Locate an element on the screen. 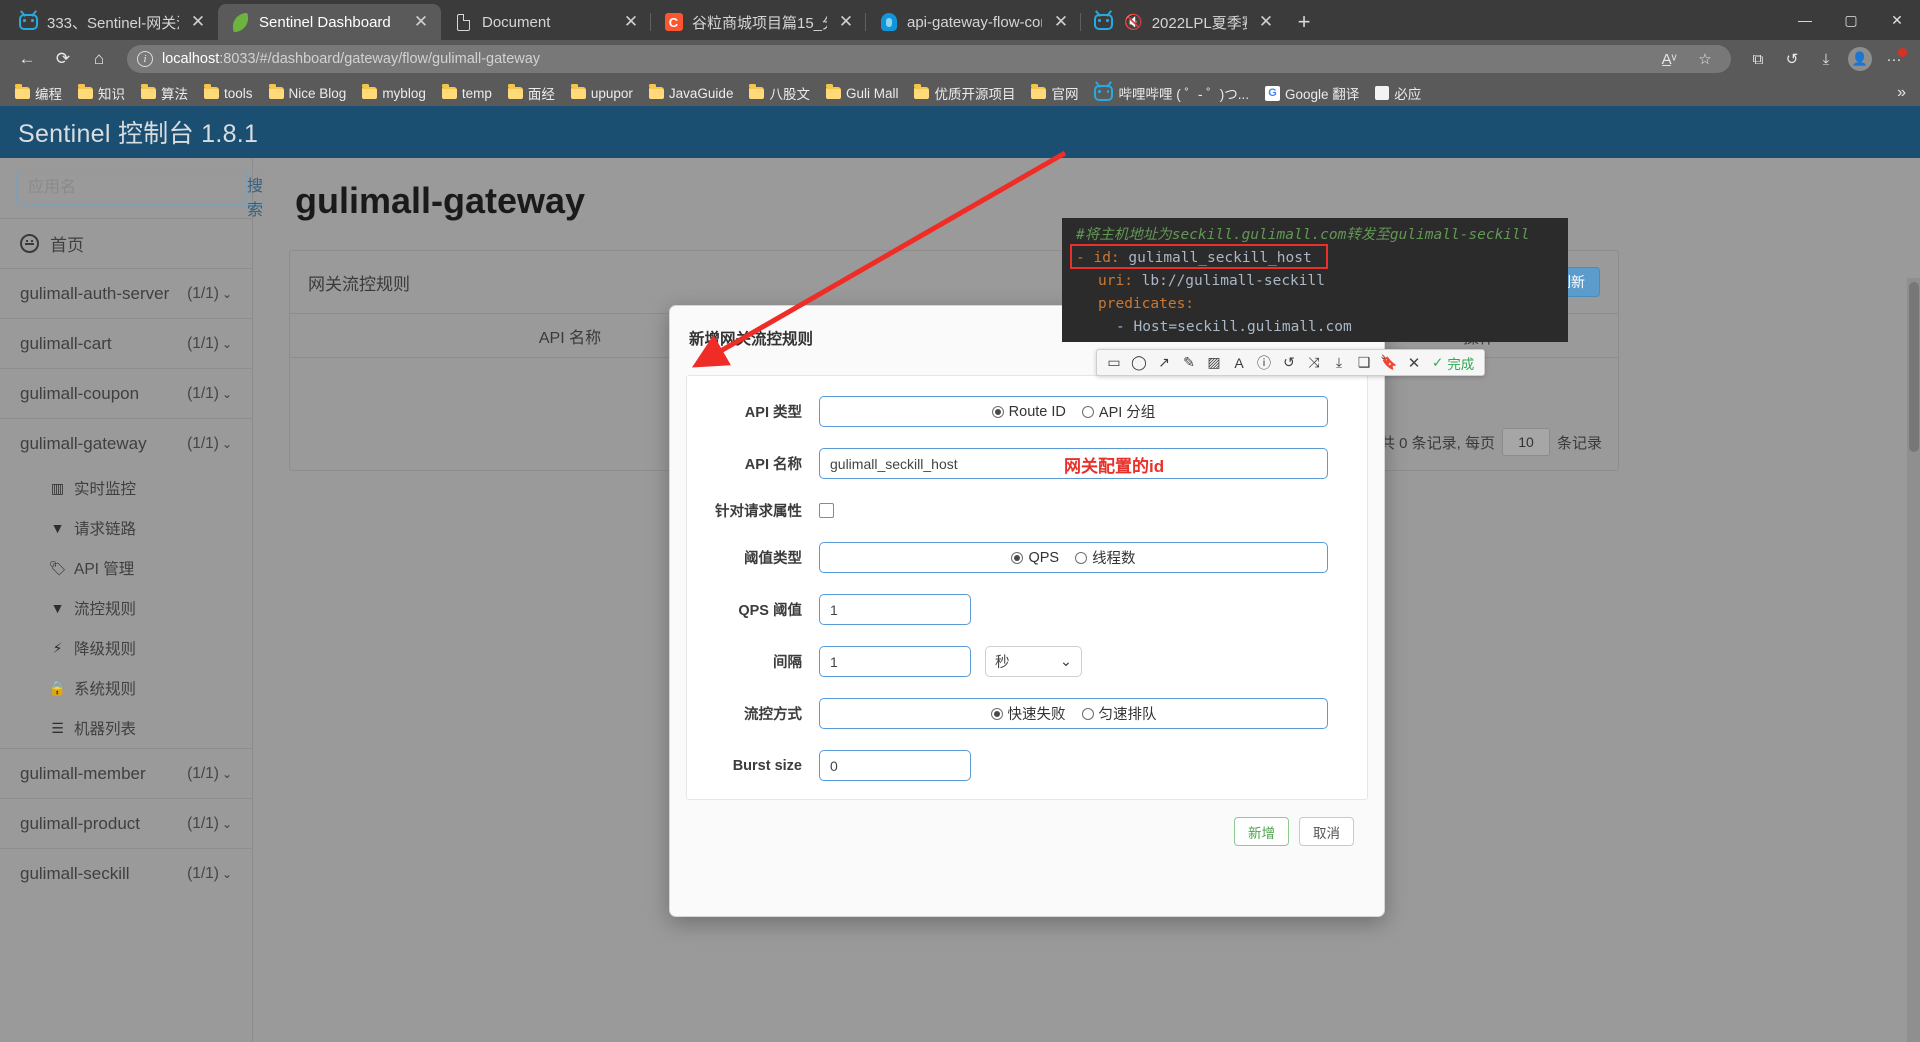  bookmark-9: JavaGuide is located at coordinates (691, 93).